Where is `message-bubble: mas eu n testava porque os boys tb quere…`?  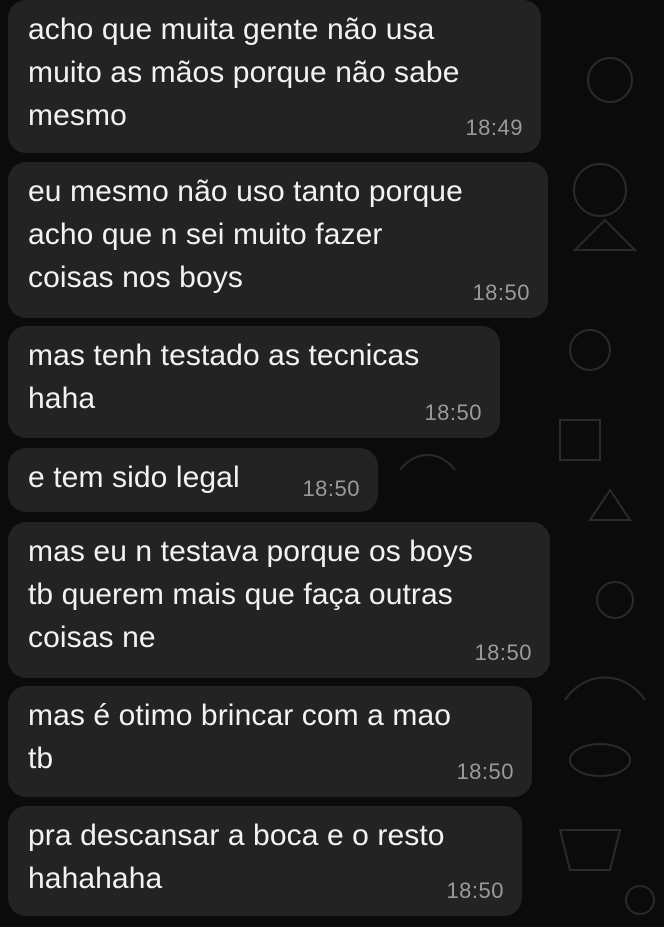 message-bubble: mas eu n testava porque os boys tb quere… is located at coordinates (279, 600).